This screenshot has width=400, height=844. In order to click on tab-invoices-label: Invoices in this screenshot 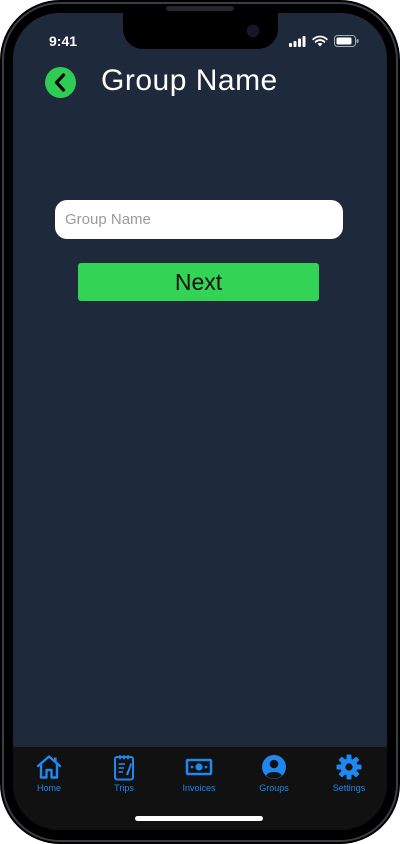, I will do `click(199, 788)`.